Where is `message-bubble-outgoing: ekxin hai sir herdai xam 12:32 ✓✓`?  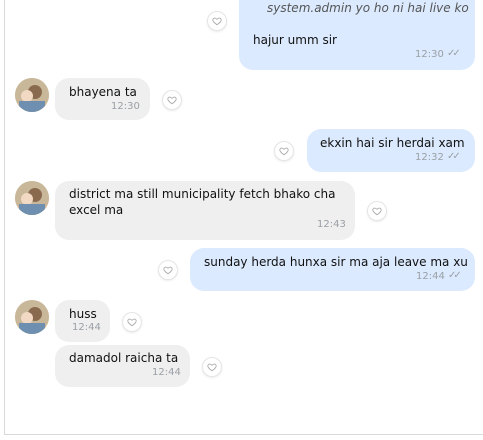
message-bubble-outgoing: ekxin hai sir herdai xam 12:32 ✓✓ is located at coordinates (391, 150).